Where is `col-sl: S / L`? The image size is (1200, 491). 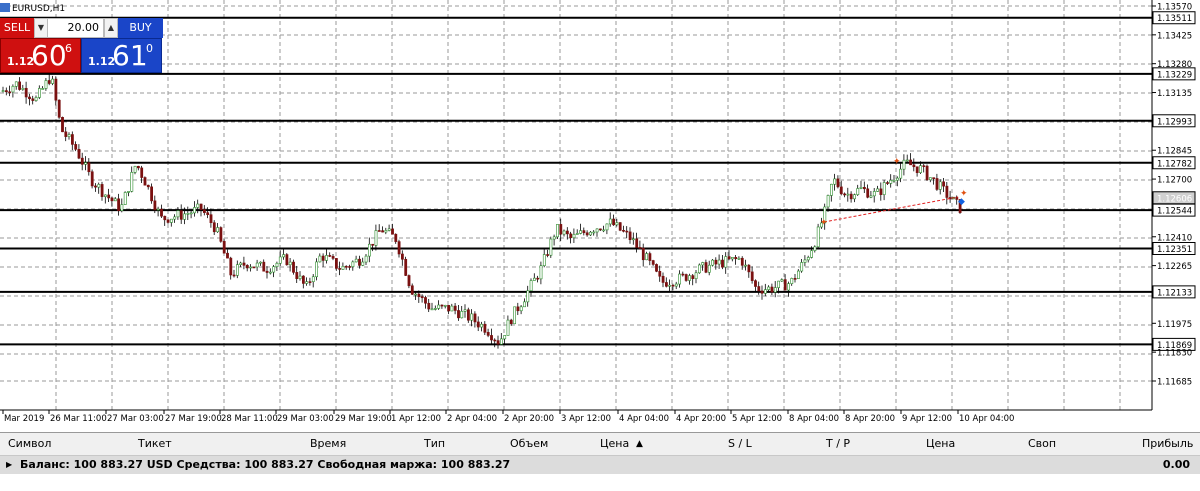 col-sl: S / L is located at coordinates (740, 444).